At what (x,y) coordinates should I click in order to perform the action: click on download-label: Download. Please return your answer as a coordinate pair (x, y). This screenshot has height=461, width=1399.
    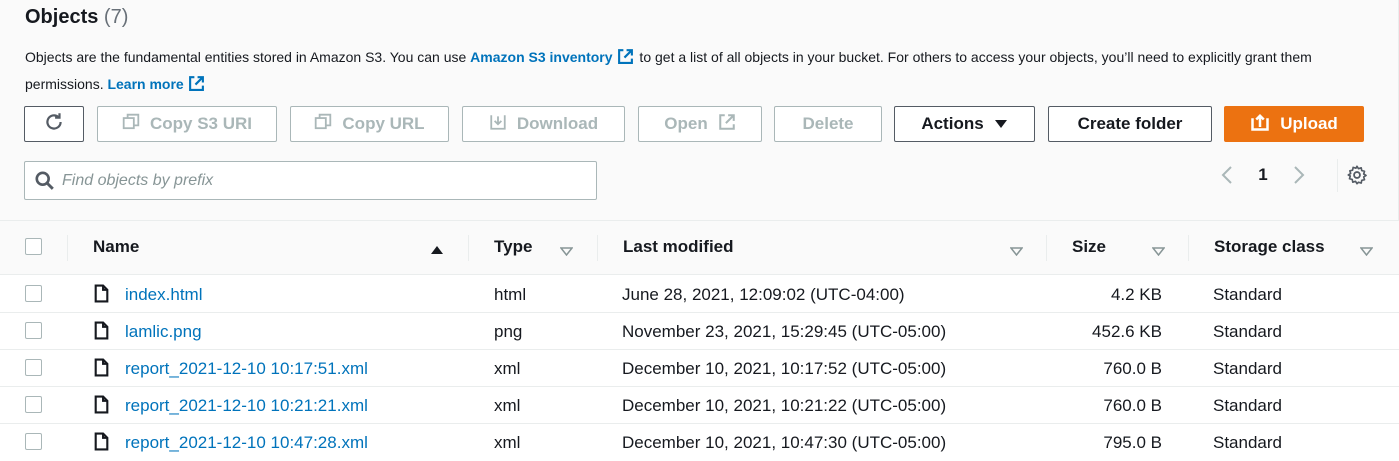
    Looking at the image, I should click on (557, 123).